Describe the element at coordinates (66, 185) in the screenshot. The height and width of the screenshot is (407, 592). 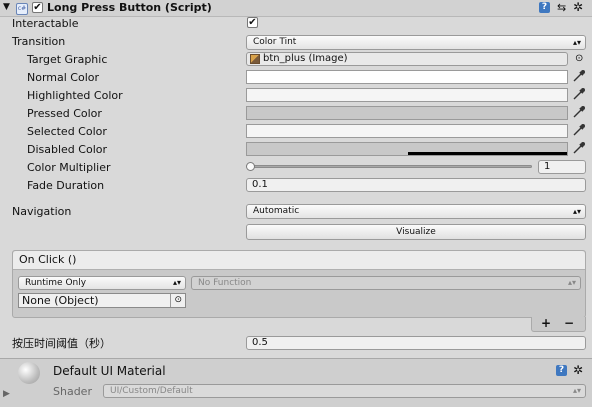
I see `fade-duration-label: Fade Duration` at that location.